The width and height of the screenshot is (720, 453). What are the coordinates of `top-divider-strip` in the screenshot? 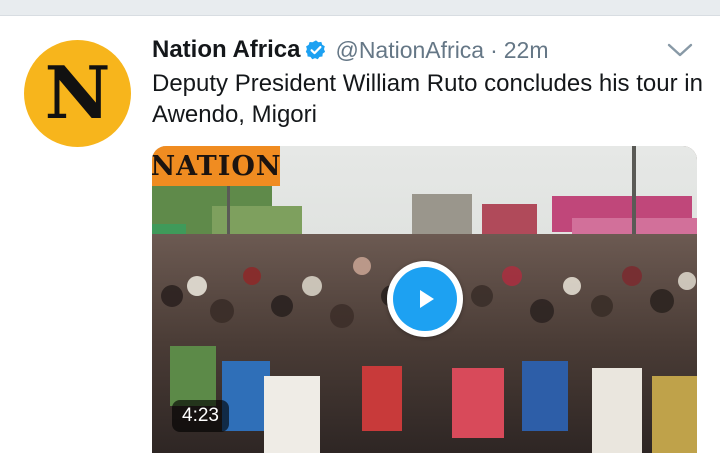 It's located at (360, 8).